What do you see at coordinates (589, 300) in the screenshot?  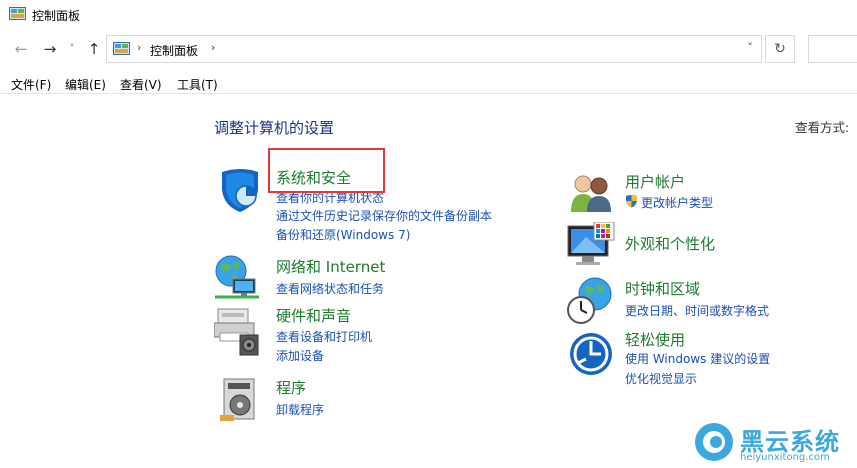 I see `clock-globe-icon` at bounding box center [589, 300].